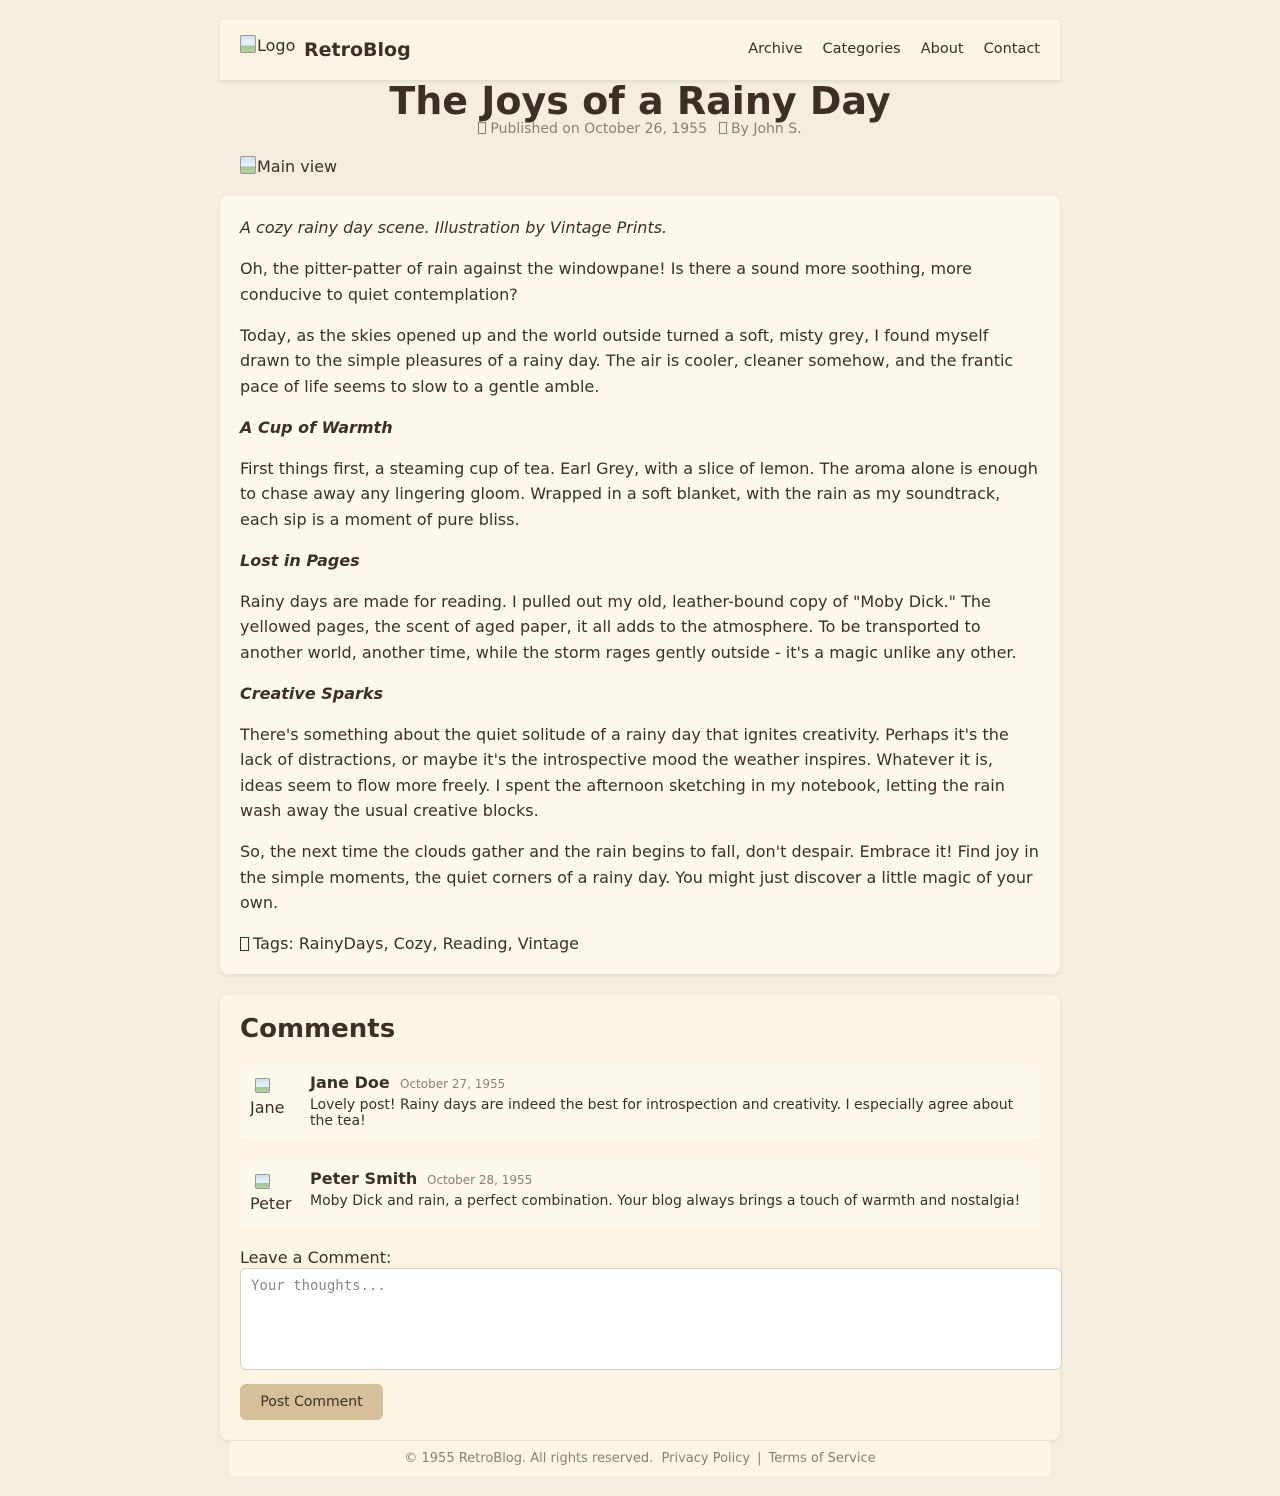 The height and width of the screenshot is (1496, 1280). Describe the element at coordinates (766, 129) in the screenshot. I see `author-name: By John S.` at that location.